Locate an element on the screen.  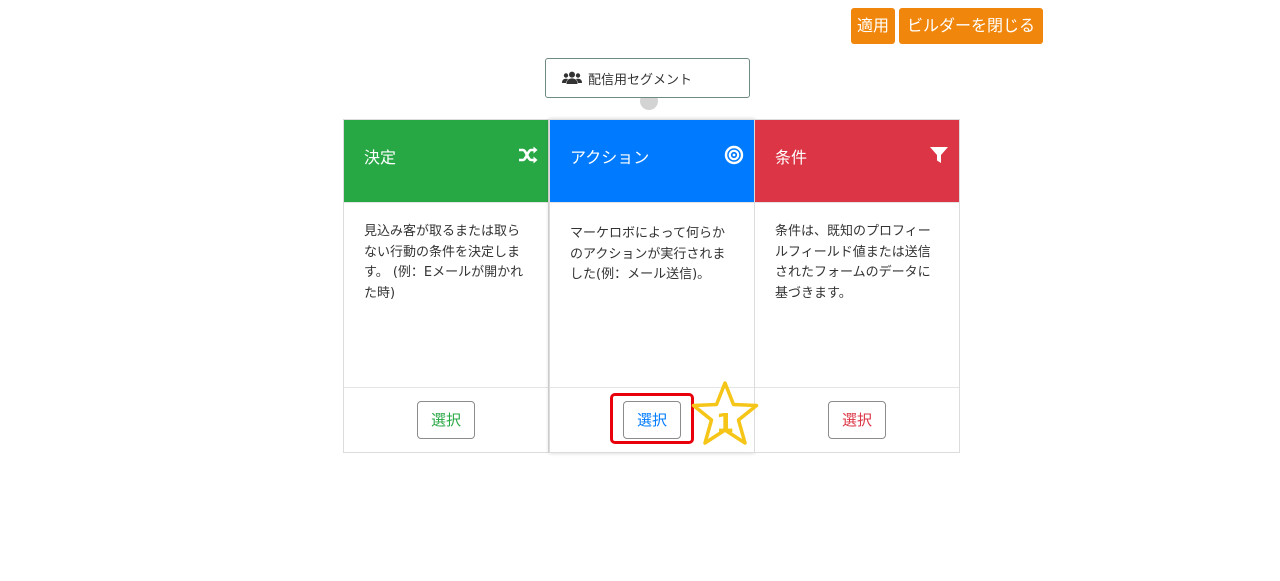
filter-icon is located at coordinates (939, 155).